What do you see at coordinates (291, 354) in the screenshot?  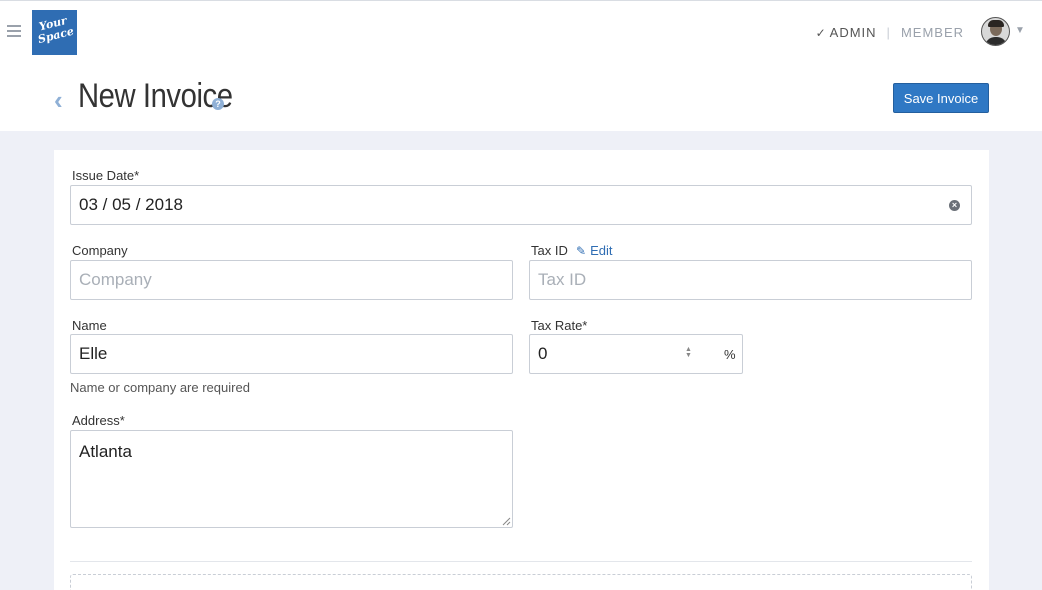 I see `name-input: Elle` at bounding box center [291, 354].